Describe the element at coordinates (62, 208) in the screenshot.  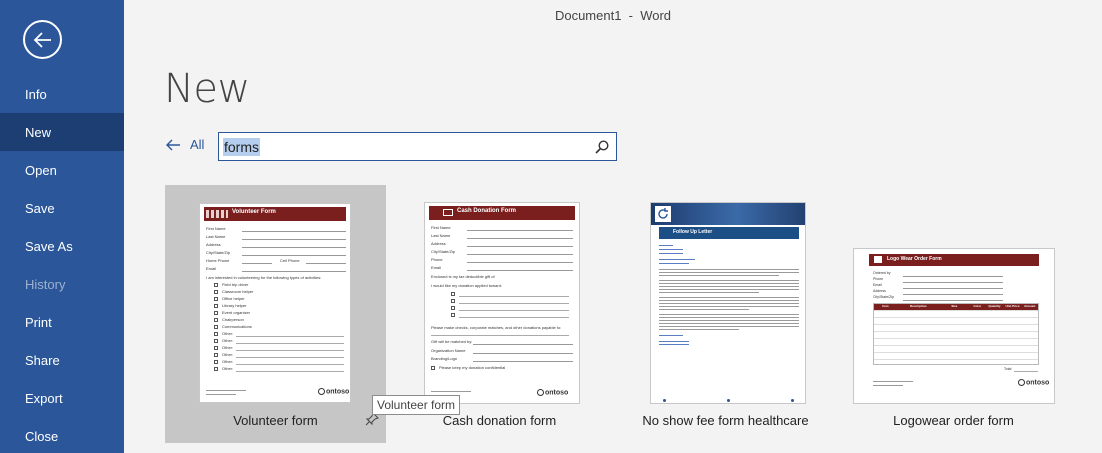
I see `nav-save: Save` at that location.